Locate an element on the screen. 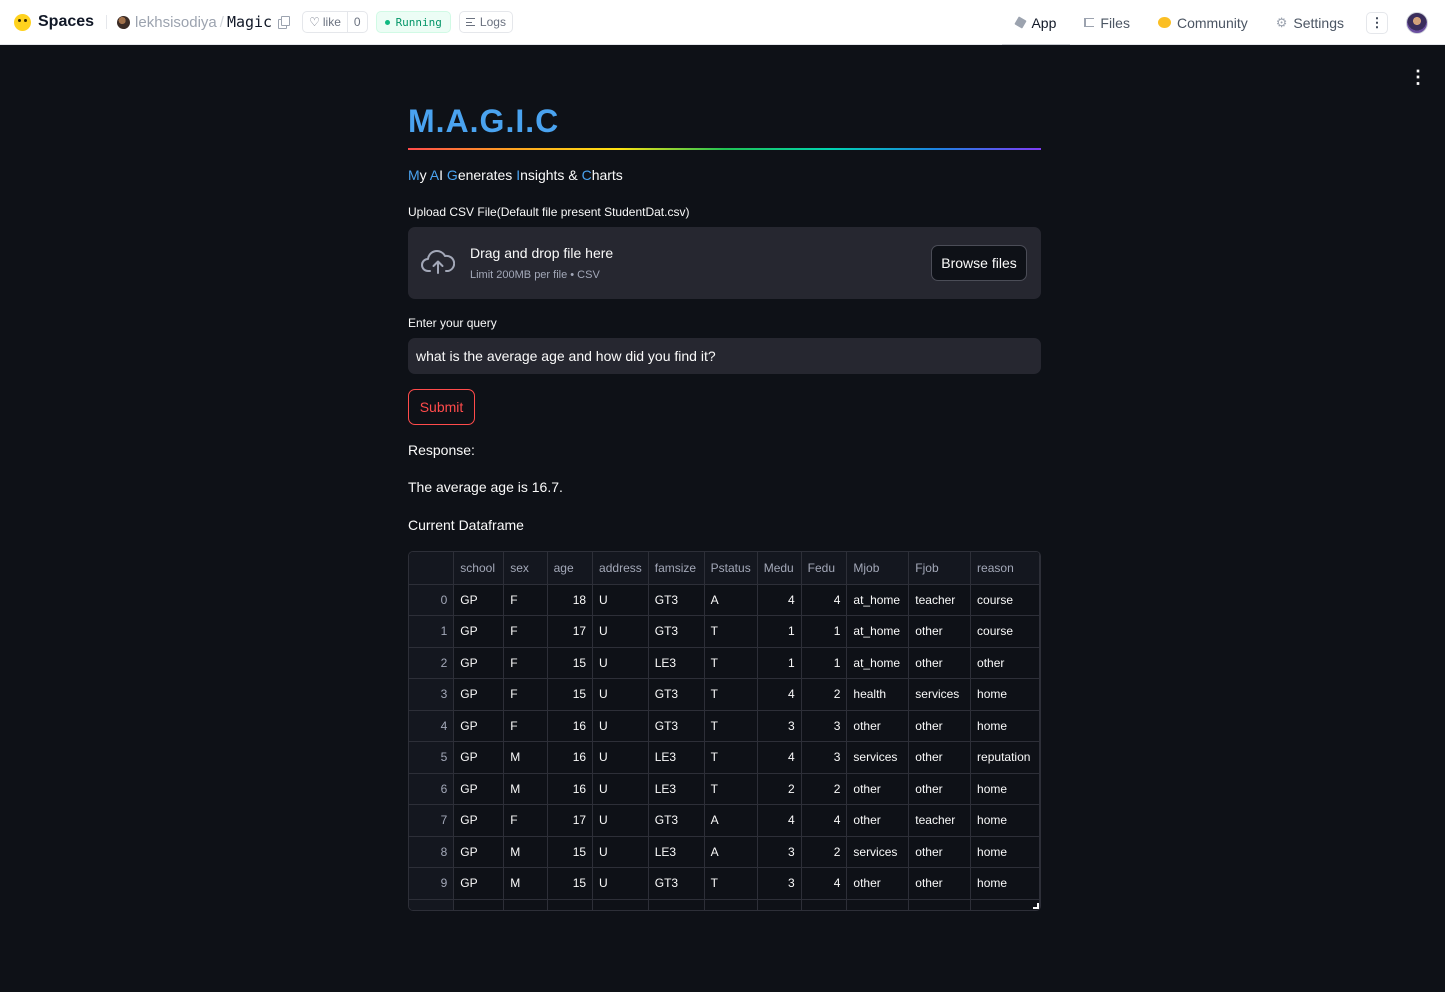 The height and width of the screenshot is (992, 1445). browse-files-button: Browse files is located at coordinates (979, 263).